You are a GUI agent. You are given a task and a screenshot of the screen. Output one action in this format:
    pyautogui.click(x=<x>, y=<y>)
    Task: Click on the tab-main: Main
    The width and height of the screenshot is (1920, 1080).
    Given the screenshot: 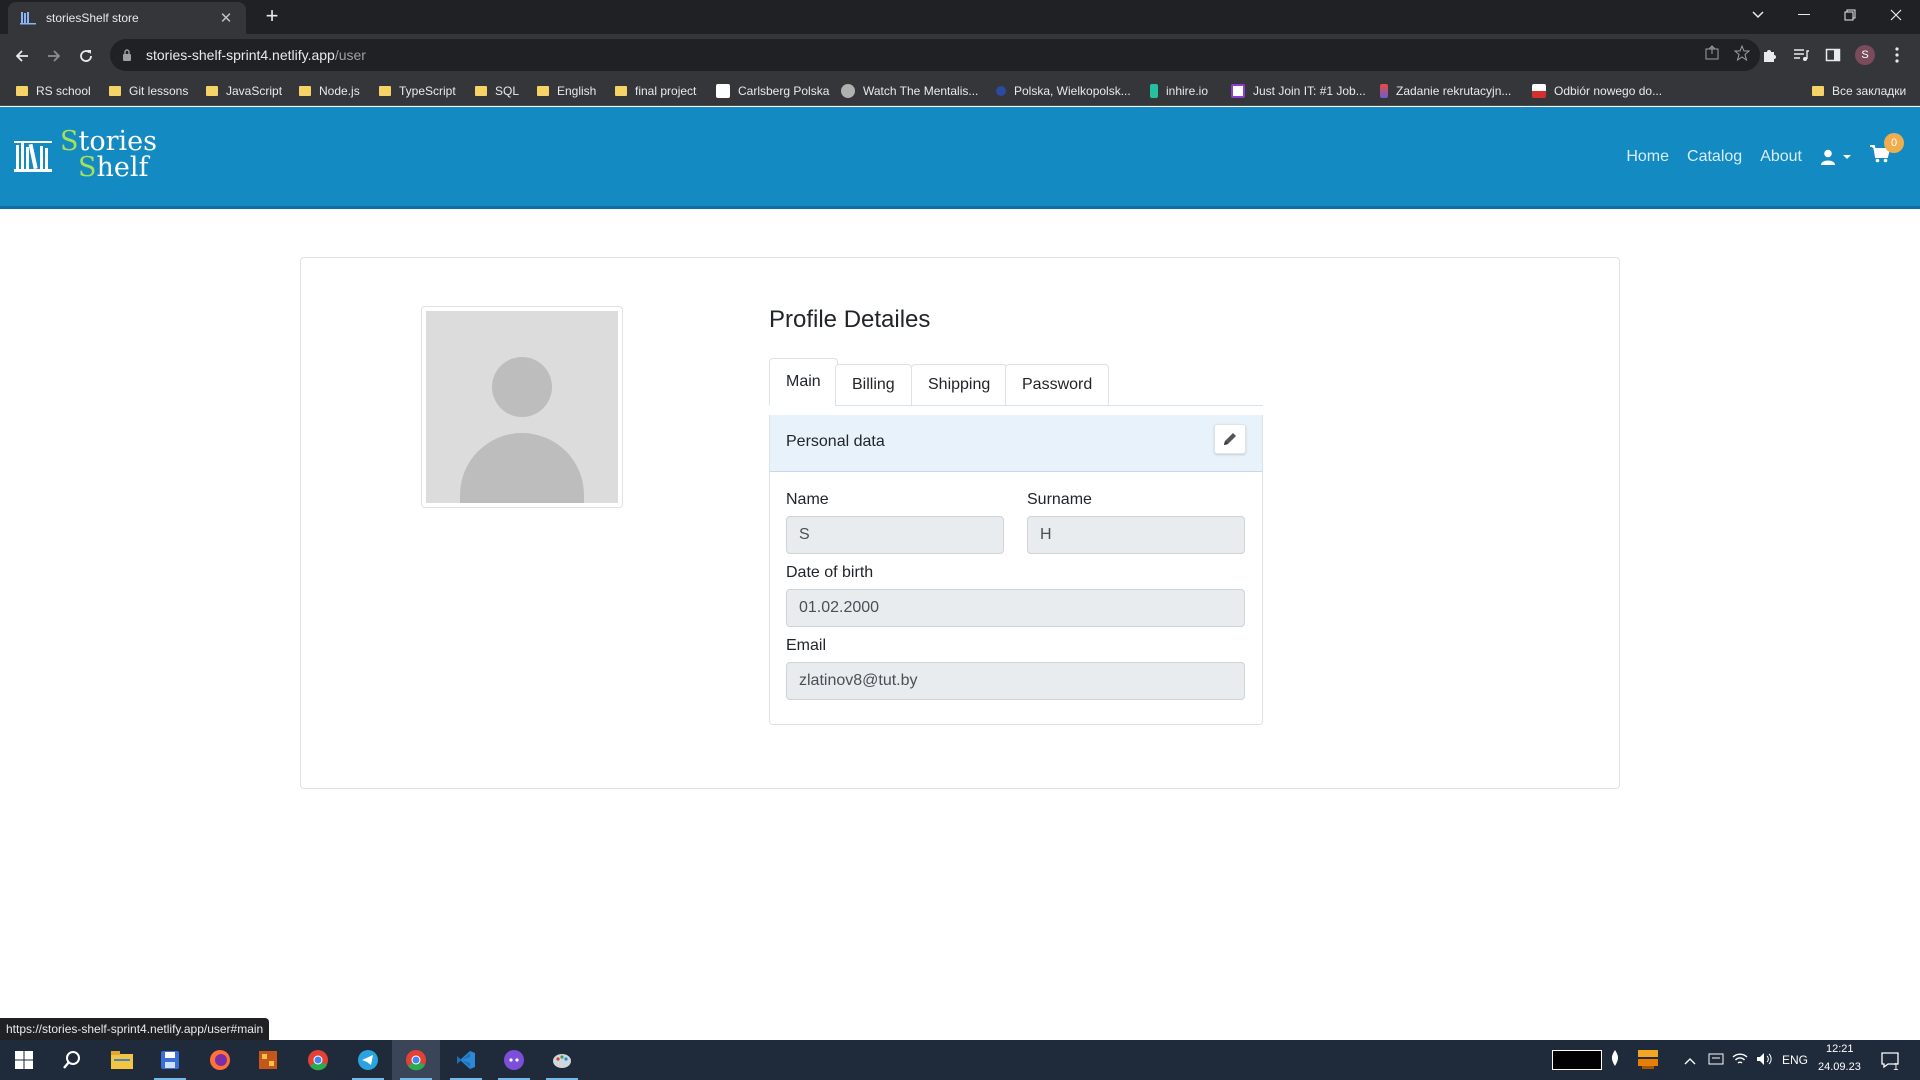 What is the action you would take?
    pyautogui.click(x=803, y=382)
    